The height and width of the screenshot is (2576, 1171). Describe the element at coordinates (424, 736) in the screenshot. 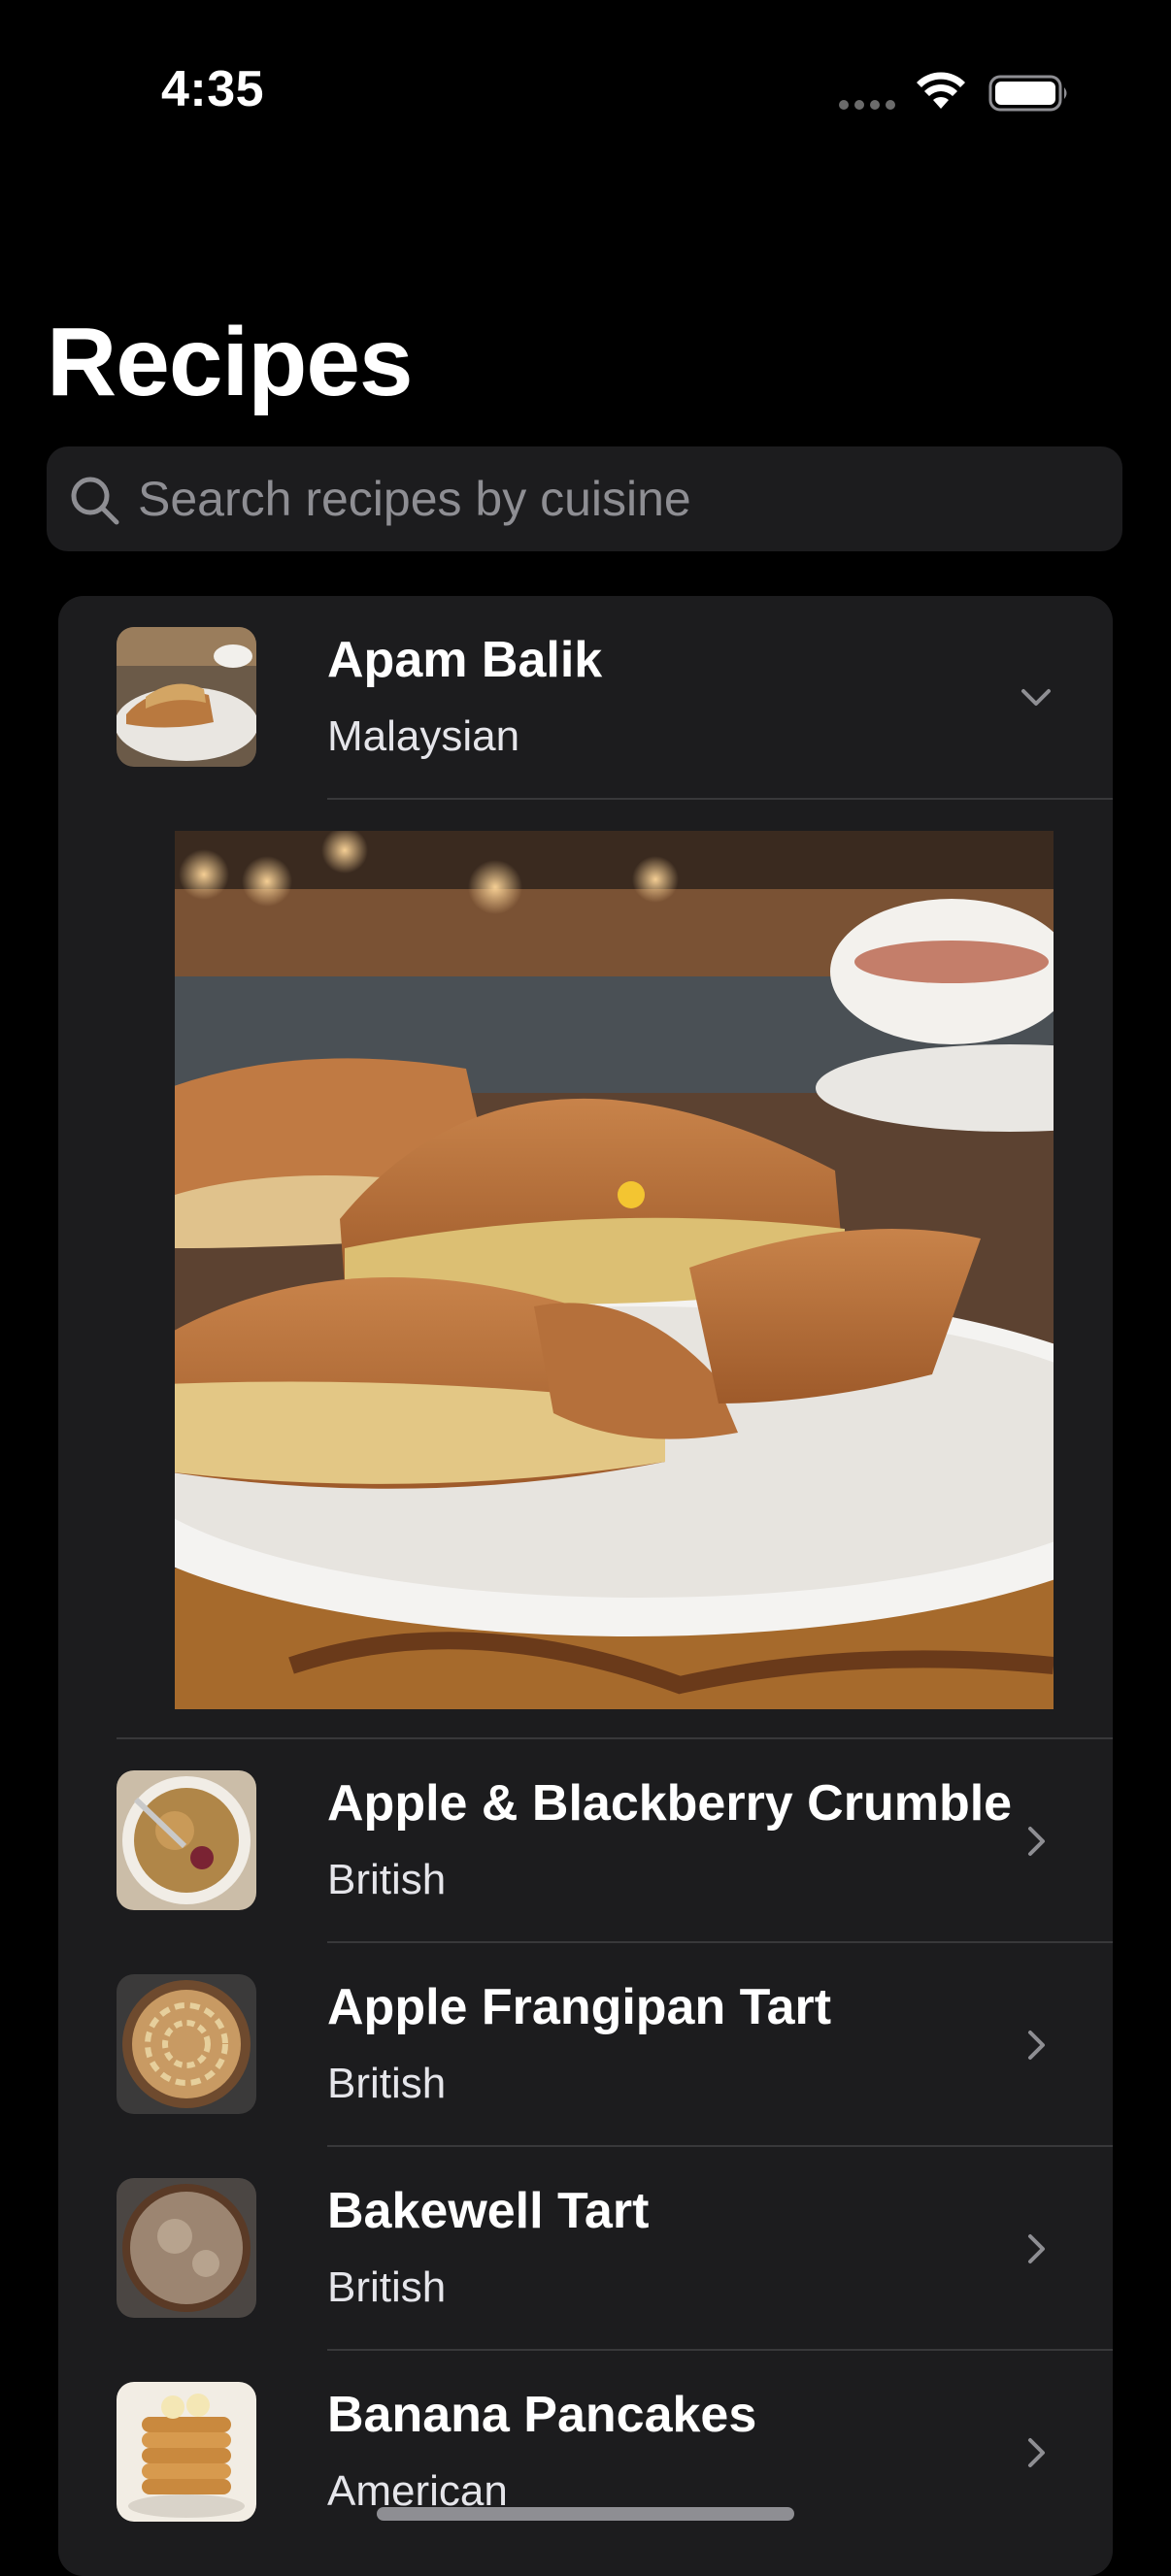

I see `recipe-cuisine: Malaysian` at that location.